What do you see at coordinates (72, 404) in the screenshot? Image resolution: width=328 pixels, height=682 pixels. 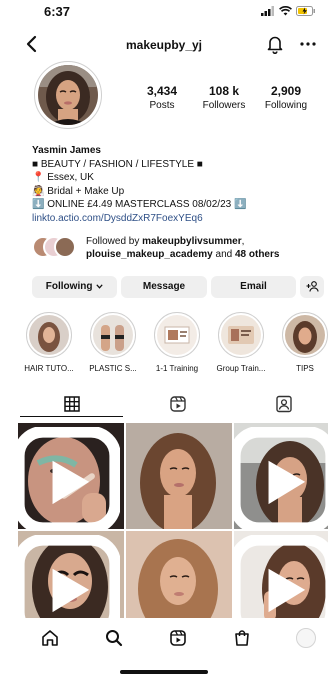 I see `grid-icon` at bounding box center [72, 404].